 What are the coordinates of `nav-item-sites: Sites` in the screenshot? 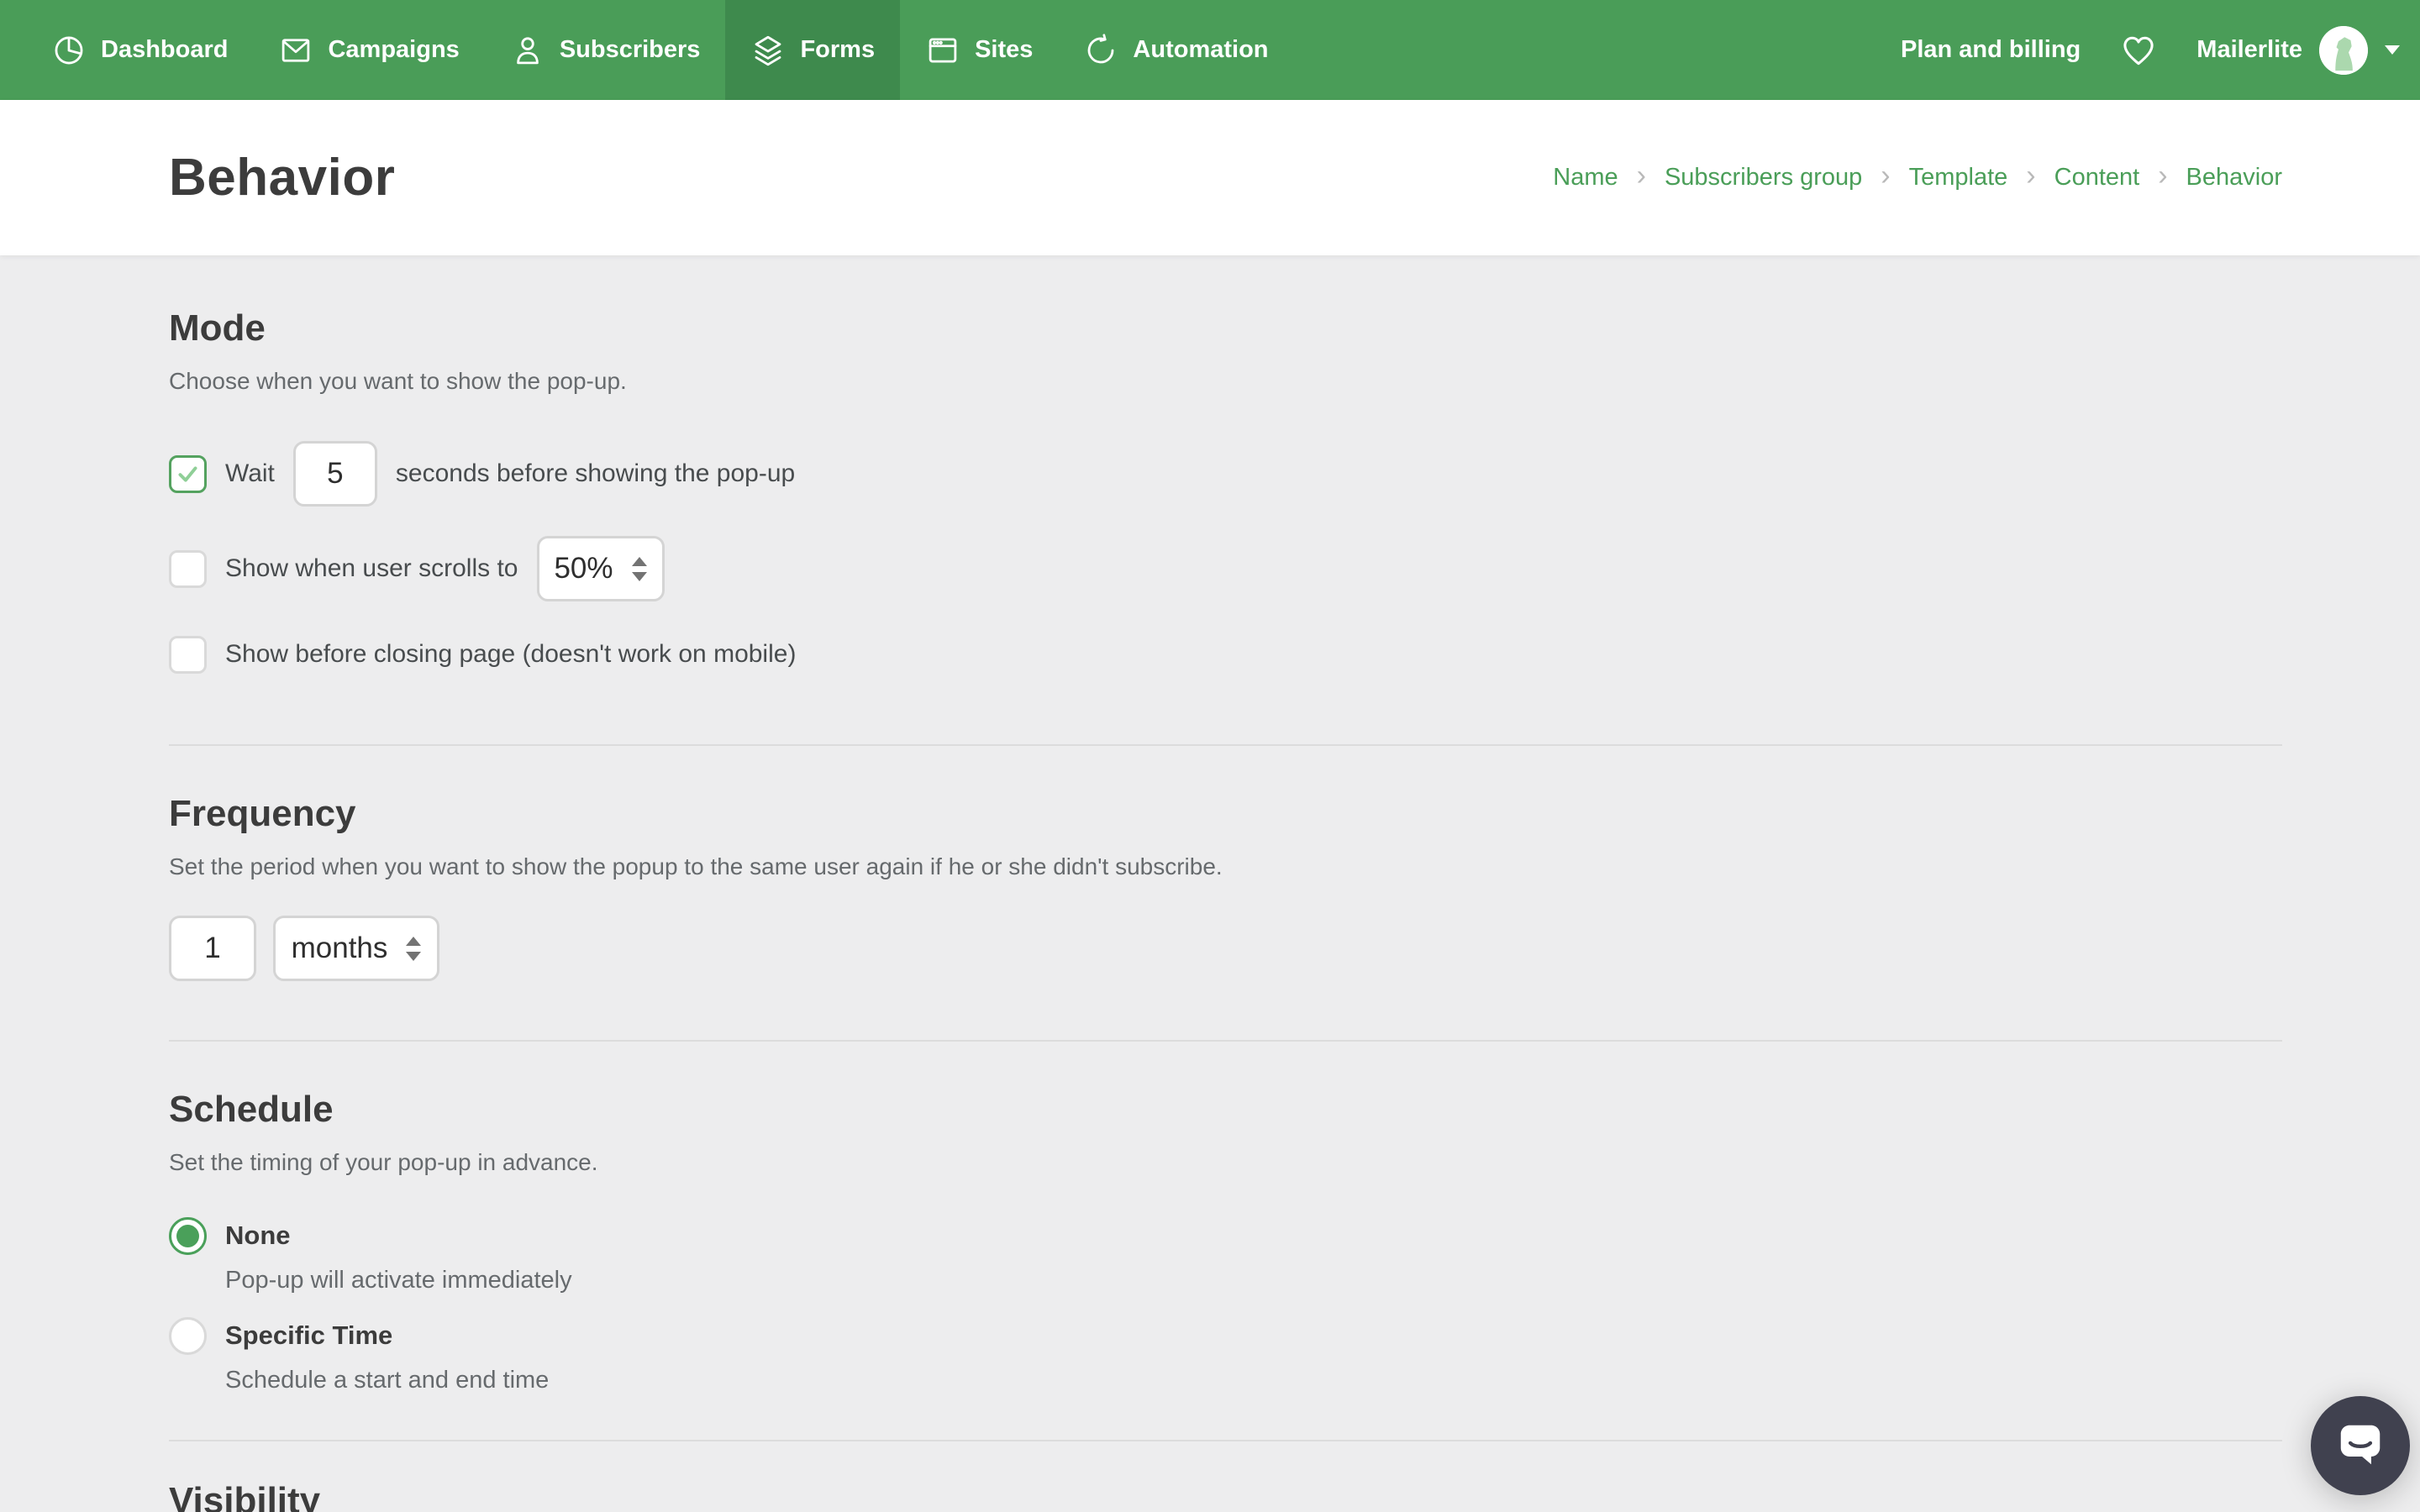 It's located at (979, 50).